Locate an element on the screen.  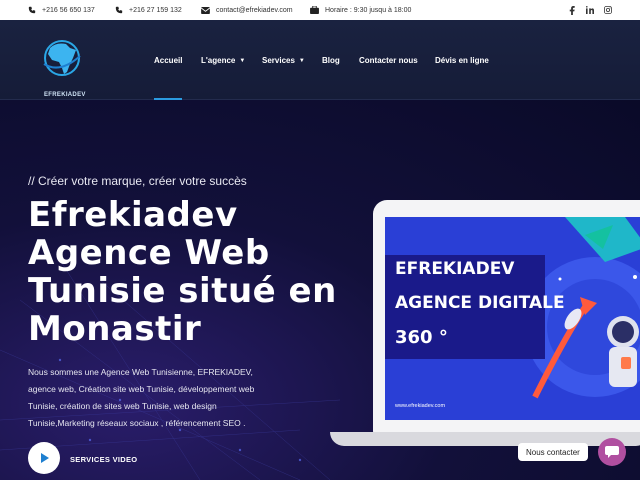
hero-title-line: Efrekiadev is located at coordinates (133, 215).